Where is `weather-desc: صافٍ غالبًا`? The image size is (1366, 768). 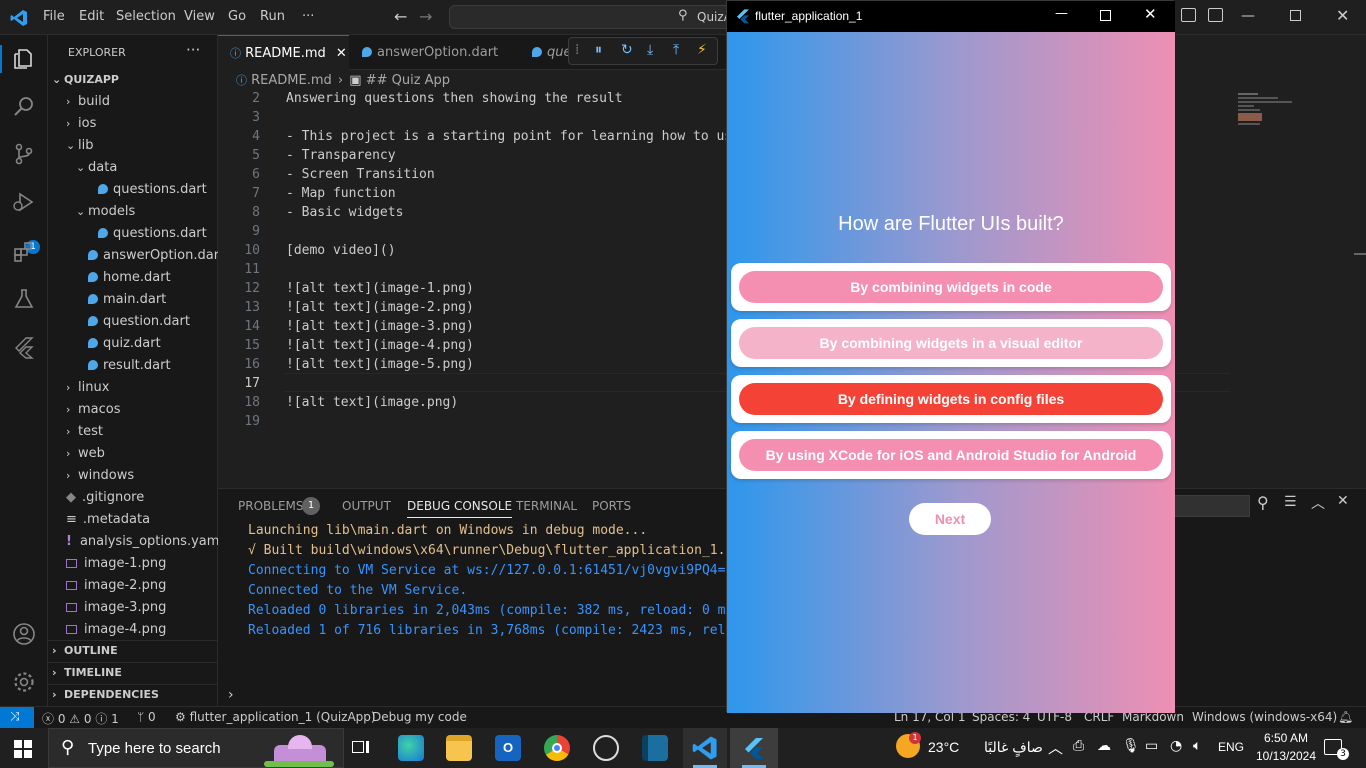 weather-desc: صافٍ غالبًا is located at coordinates (1013, 747).